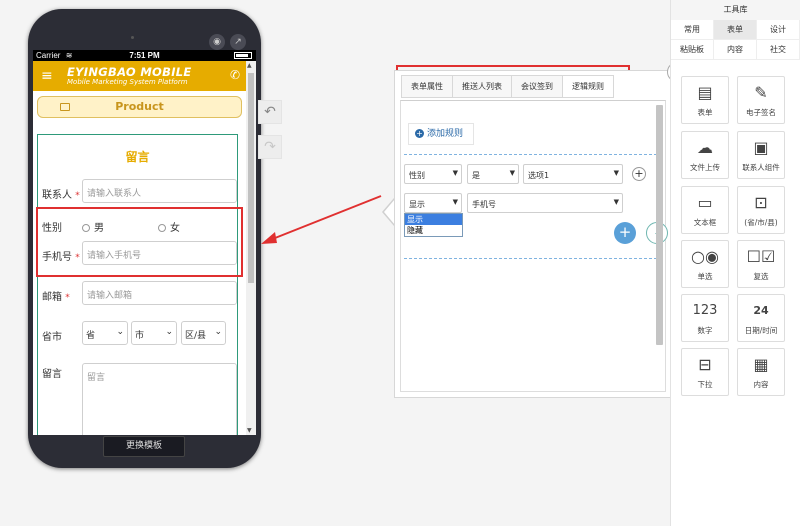  Describe the element at coordinates (705, 364) in the screenshot. I see `dropdown-icon: ⊟` at that location.